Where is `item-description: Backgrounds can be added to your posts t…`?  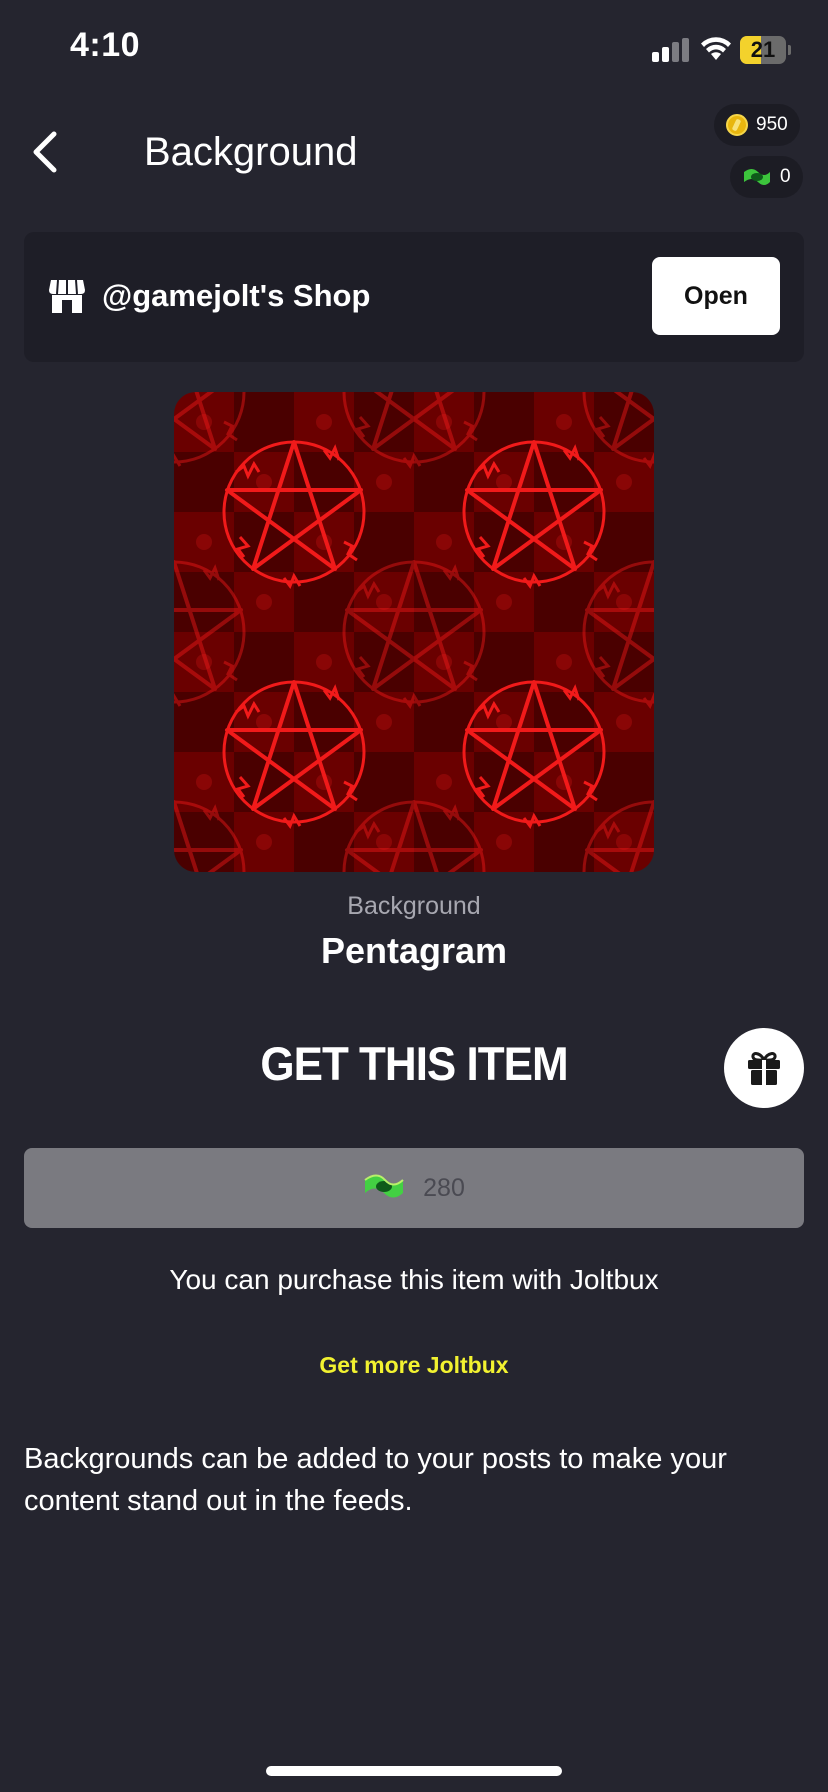 item-description: Backgrounds can be added to your posts t… is located at coordinates (375, 1480).